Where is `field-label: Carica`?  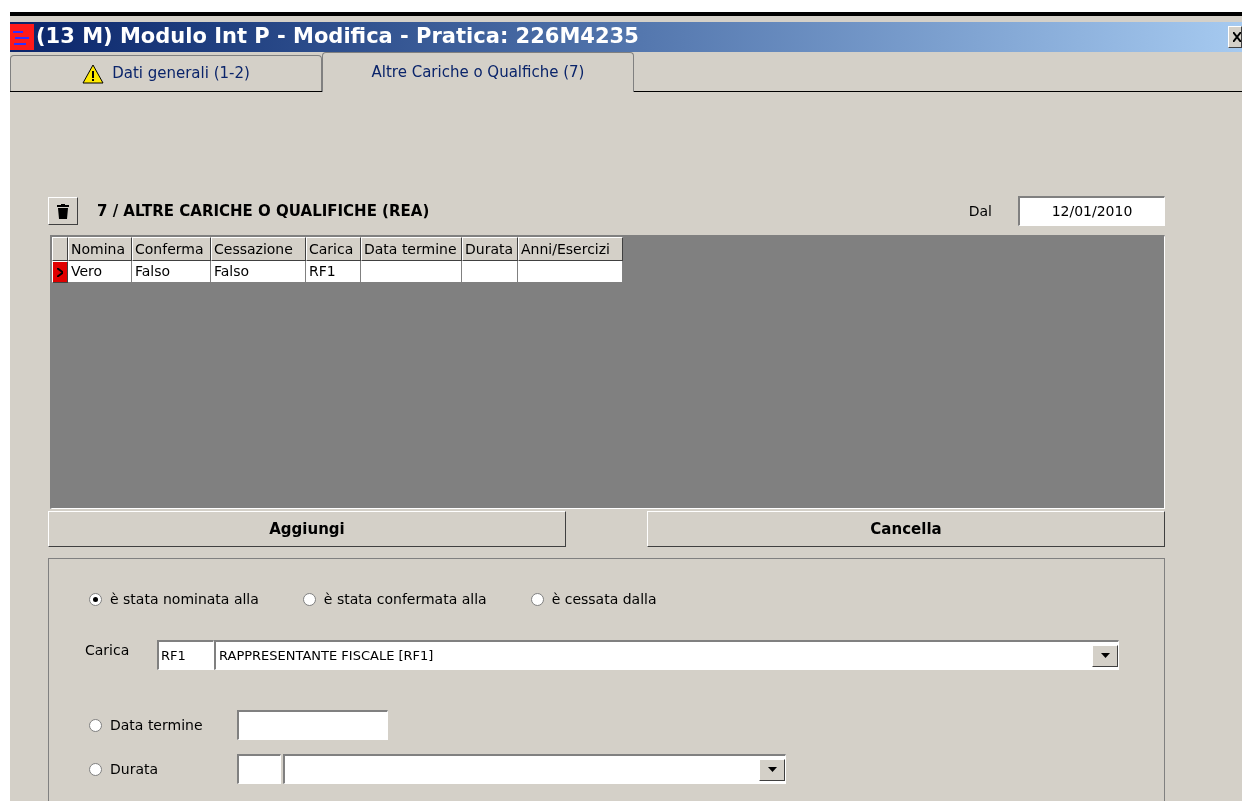 field-label: Carica is located at coordinates (108, 650).